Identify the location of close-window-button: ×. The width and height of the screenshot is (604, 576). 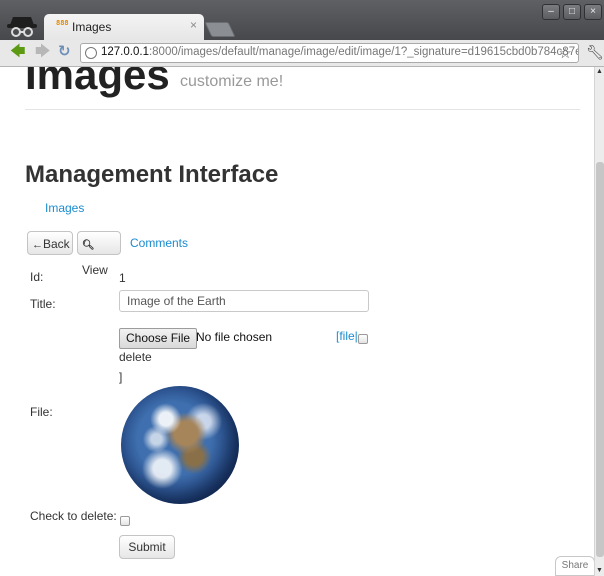
(593, 12).